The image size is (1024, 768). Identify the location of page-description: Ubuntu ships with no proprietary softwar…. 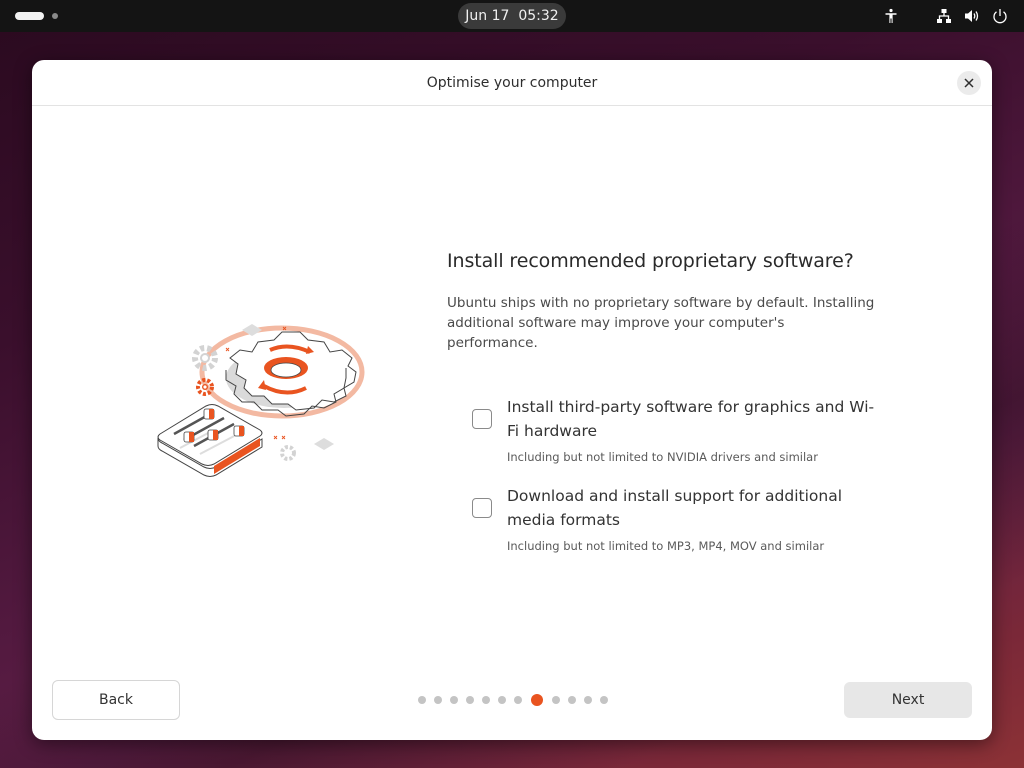
(661, 323).